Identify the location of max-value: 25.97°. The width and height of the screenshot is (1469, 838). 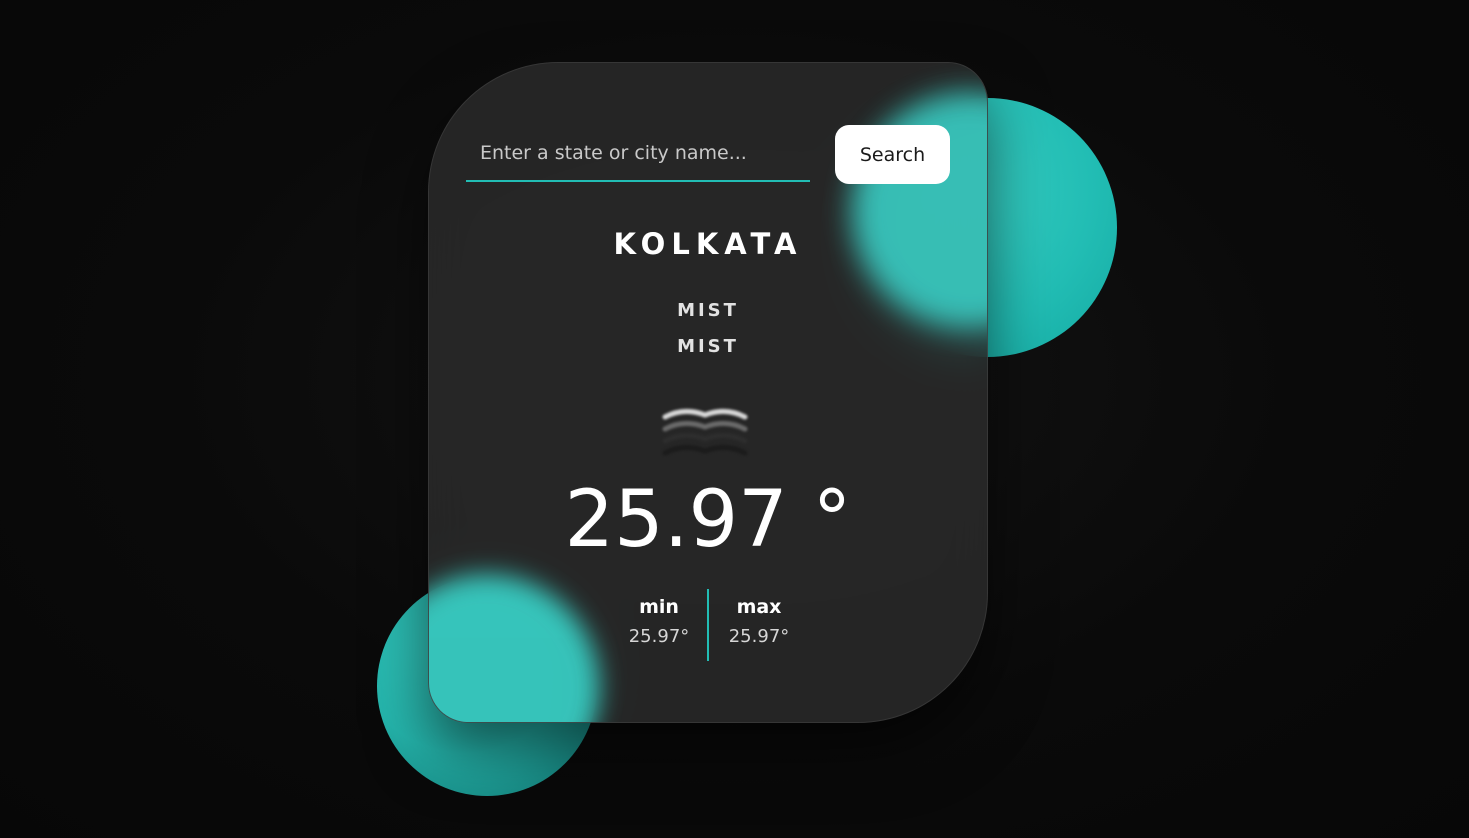
(759, 636).